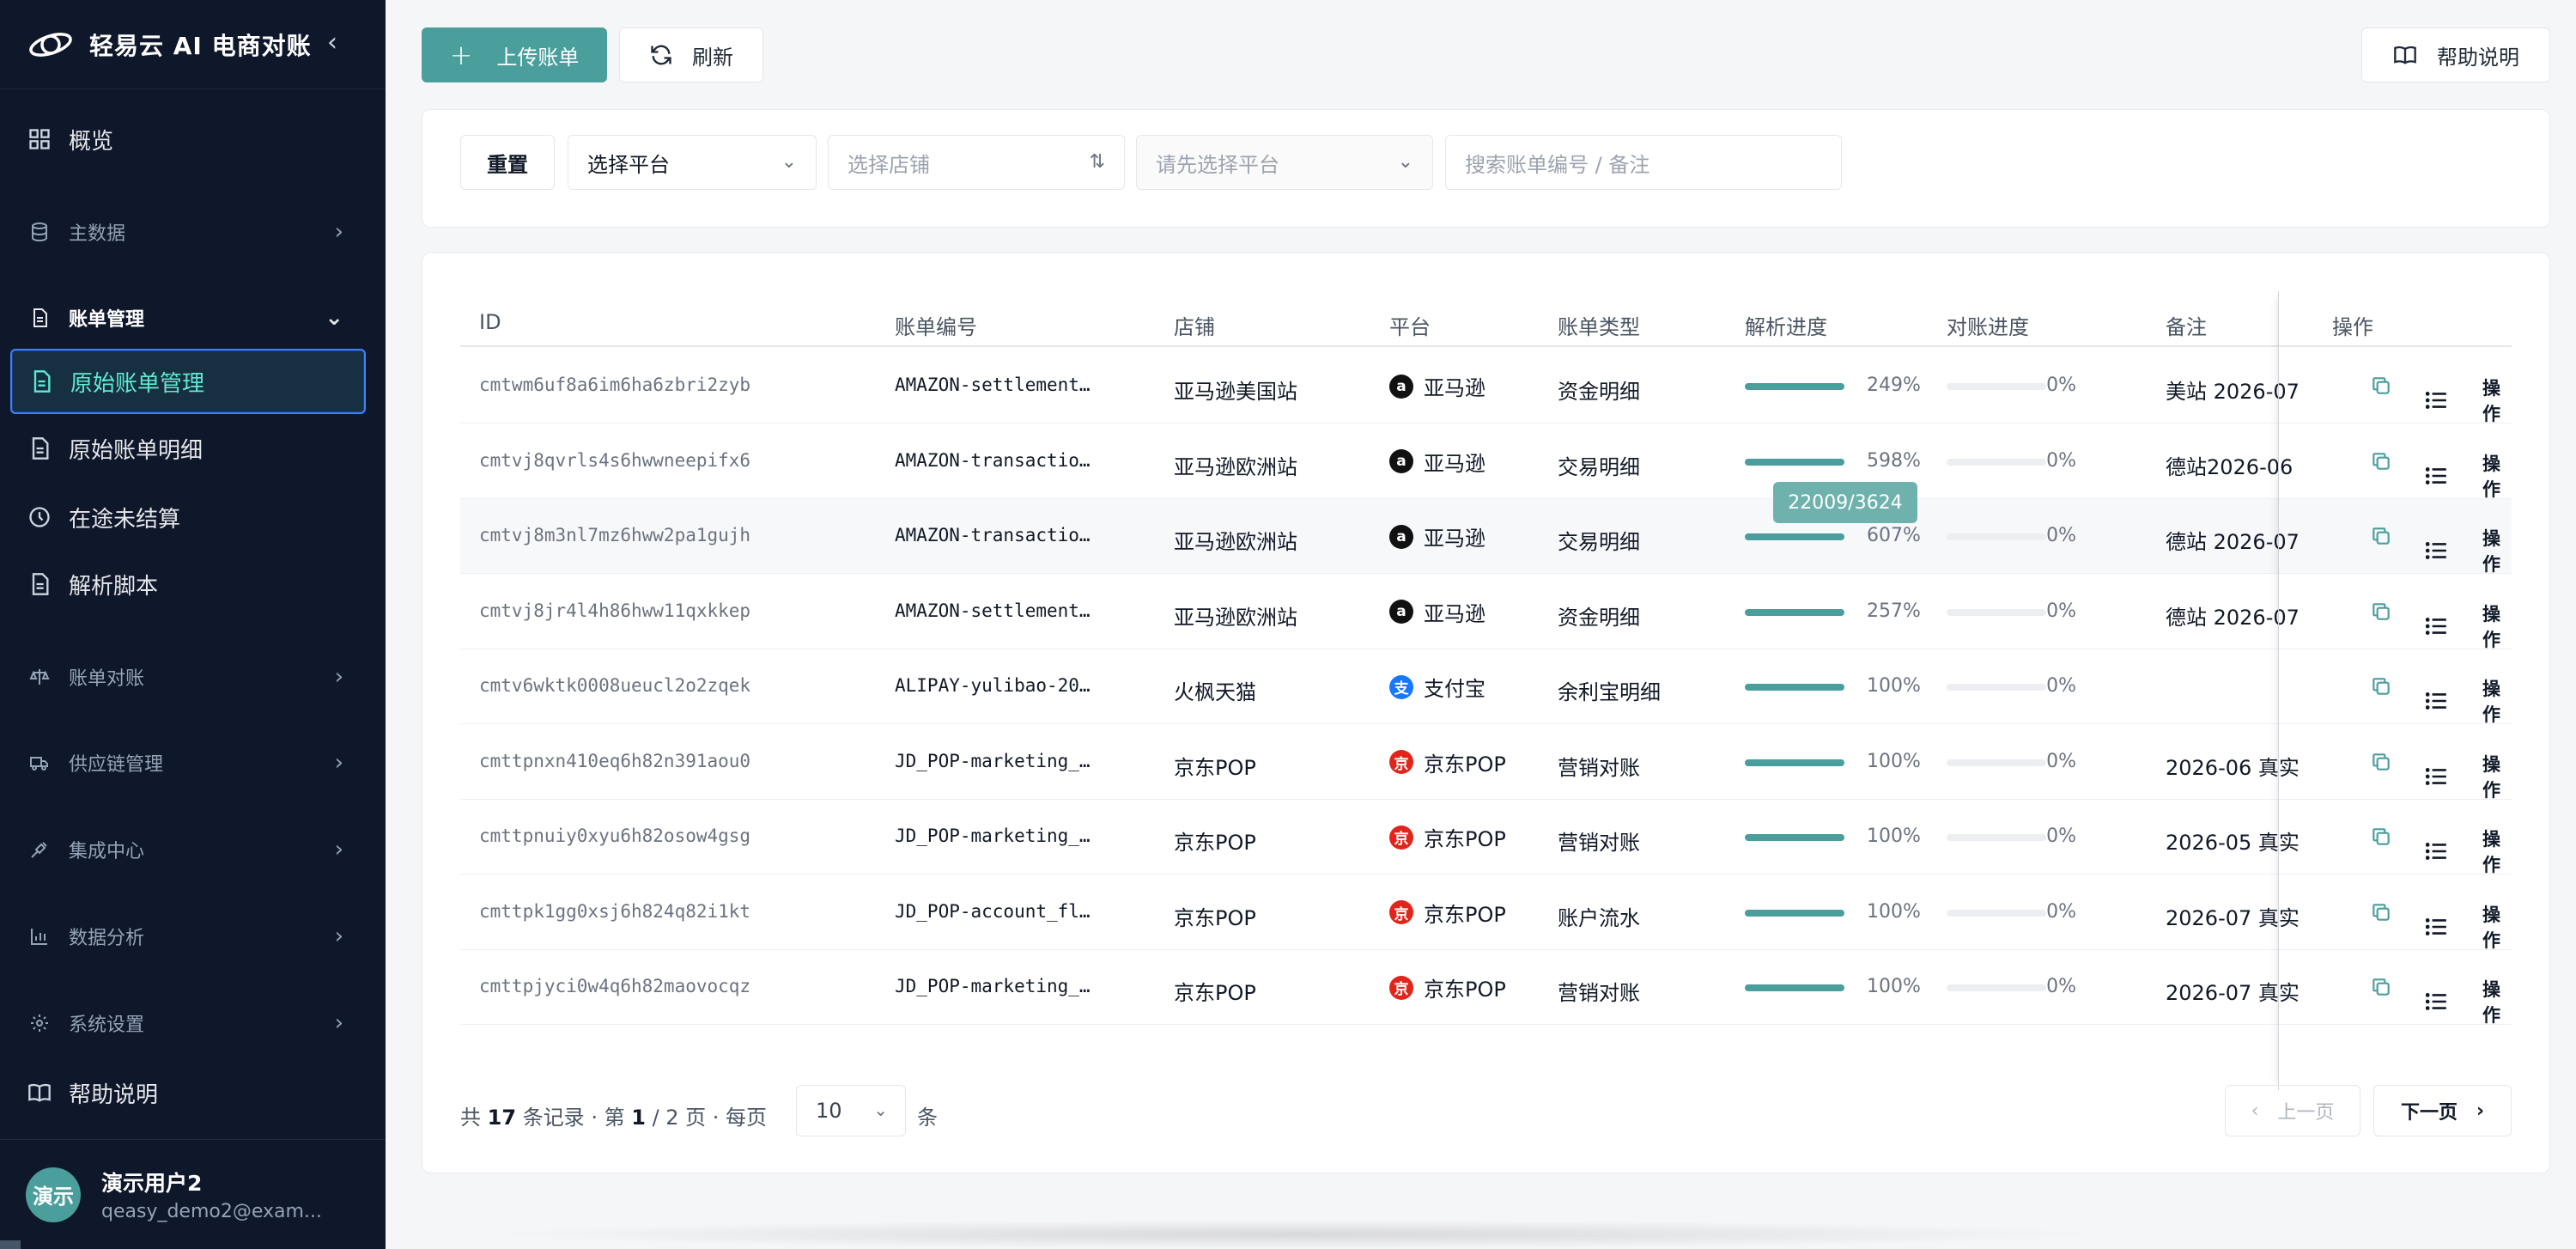  Describe the element at coordinates (629, 164) in the screenshot. I see `platform-select-value: 选择平台` at that location.